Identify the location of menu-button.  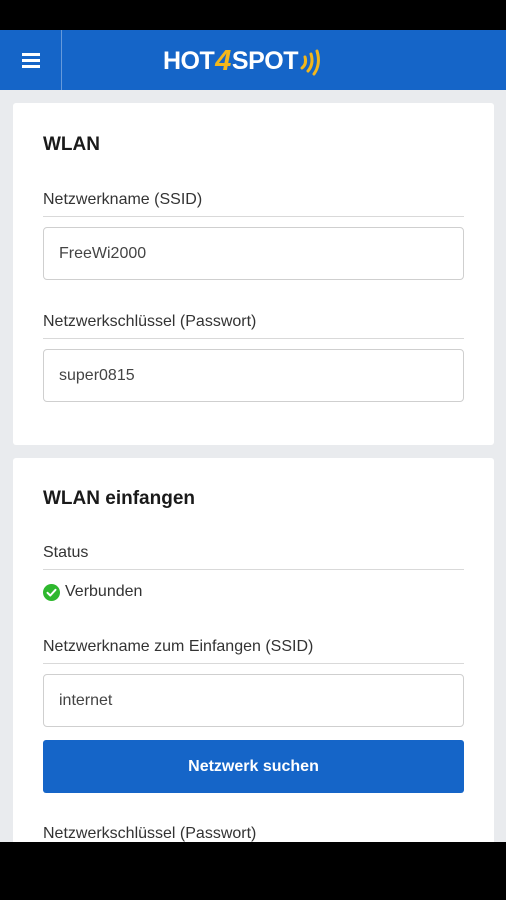
(31, 60).